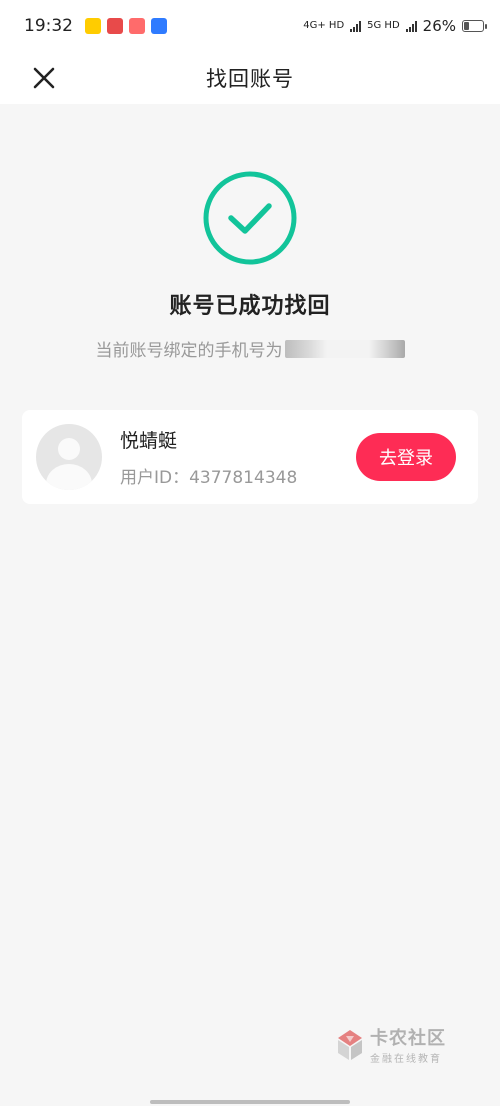 Image resolution: width=500 pixels, height=1106 pixels. What do you see at coordinates (189, 351) in the screenshot?
I see `phone-binding-text: 当前账号绑定的手机号为` at bounding box center [189, 351].